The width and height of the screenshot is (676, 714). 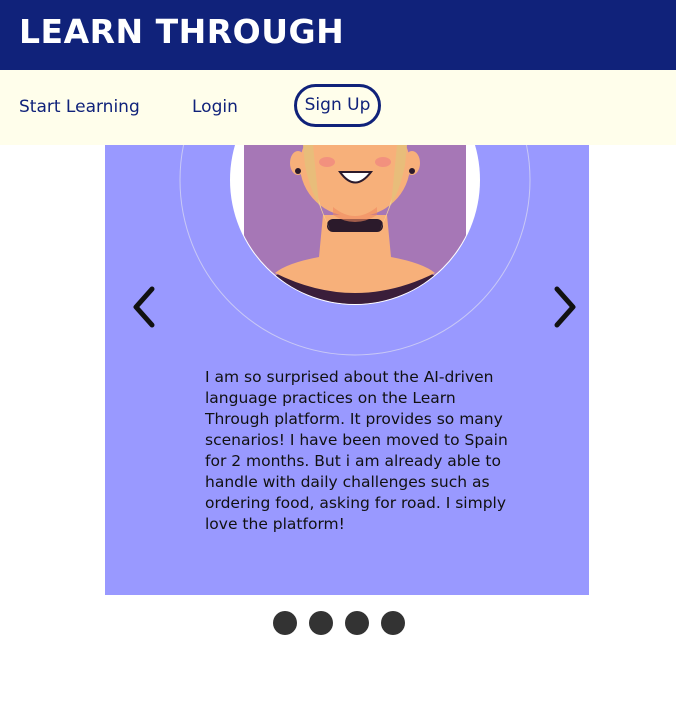 I want to click on chevron-left-icon, so click(x=144, y=307).